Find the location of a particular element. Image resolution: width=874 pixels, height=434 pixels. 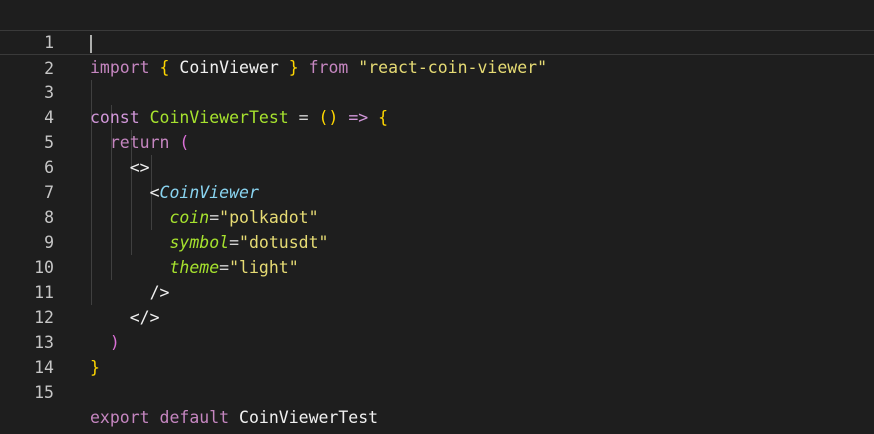

line-number: 15 is located at coordinates (44, 392).